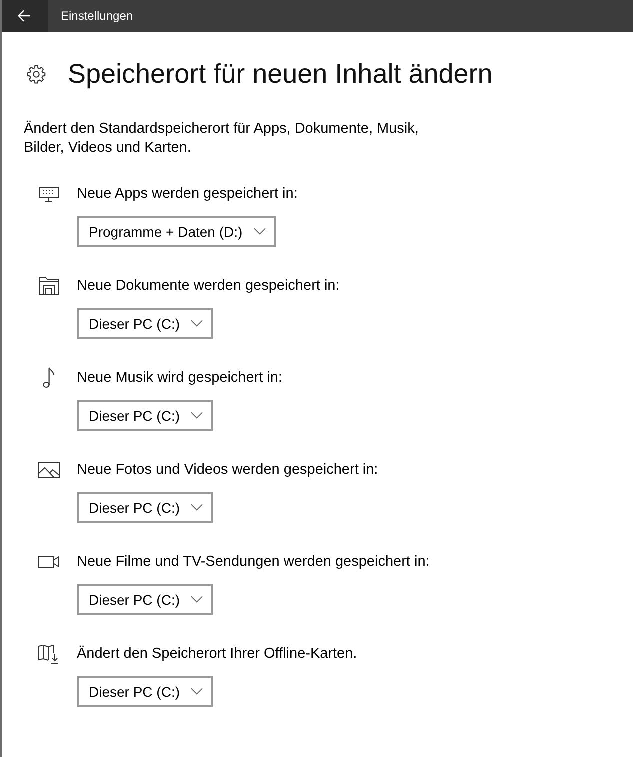 This screenshot has width=633, height=757. Describe the element at coordinates (222, 139) in the screenshot. I see `description: Ändert den Standardspeicherort für Apps, Dokumente, Musik, Bilder, Videos und Karten.` at that location.